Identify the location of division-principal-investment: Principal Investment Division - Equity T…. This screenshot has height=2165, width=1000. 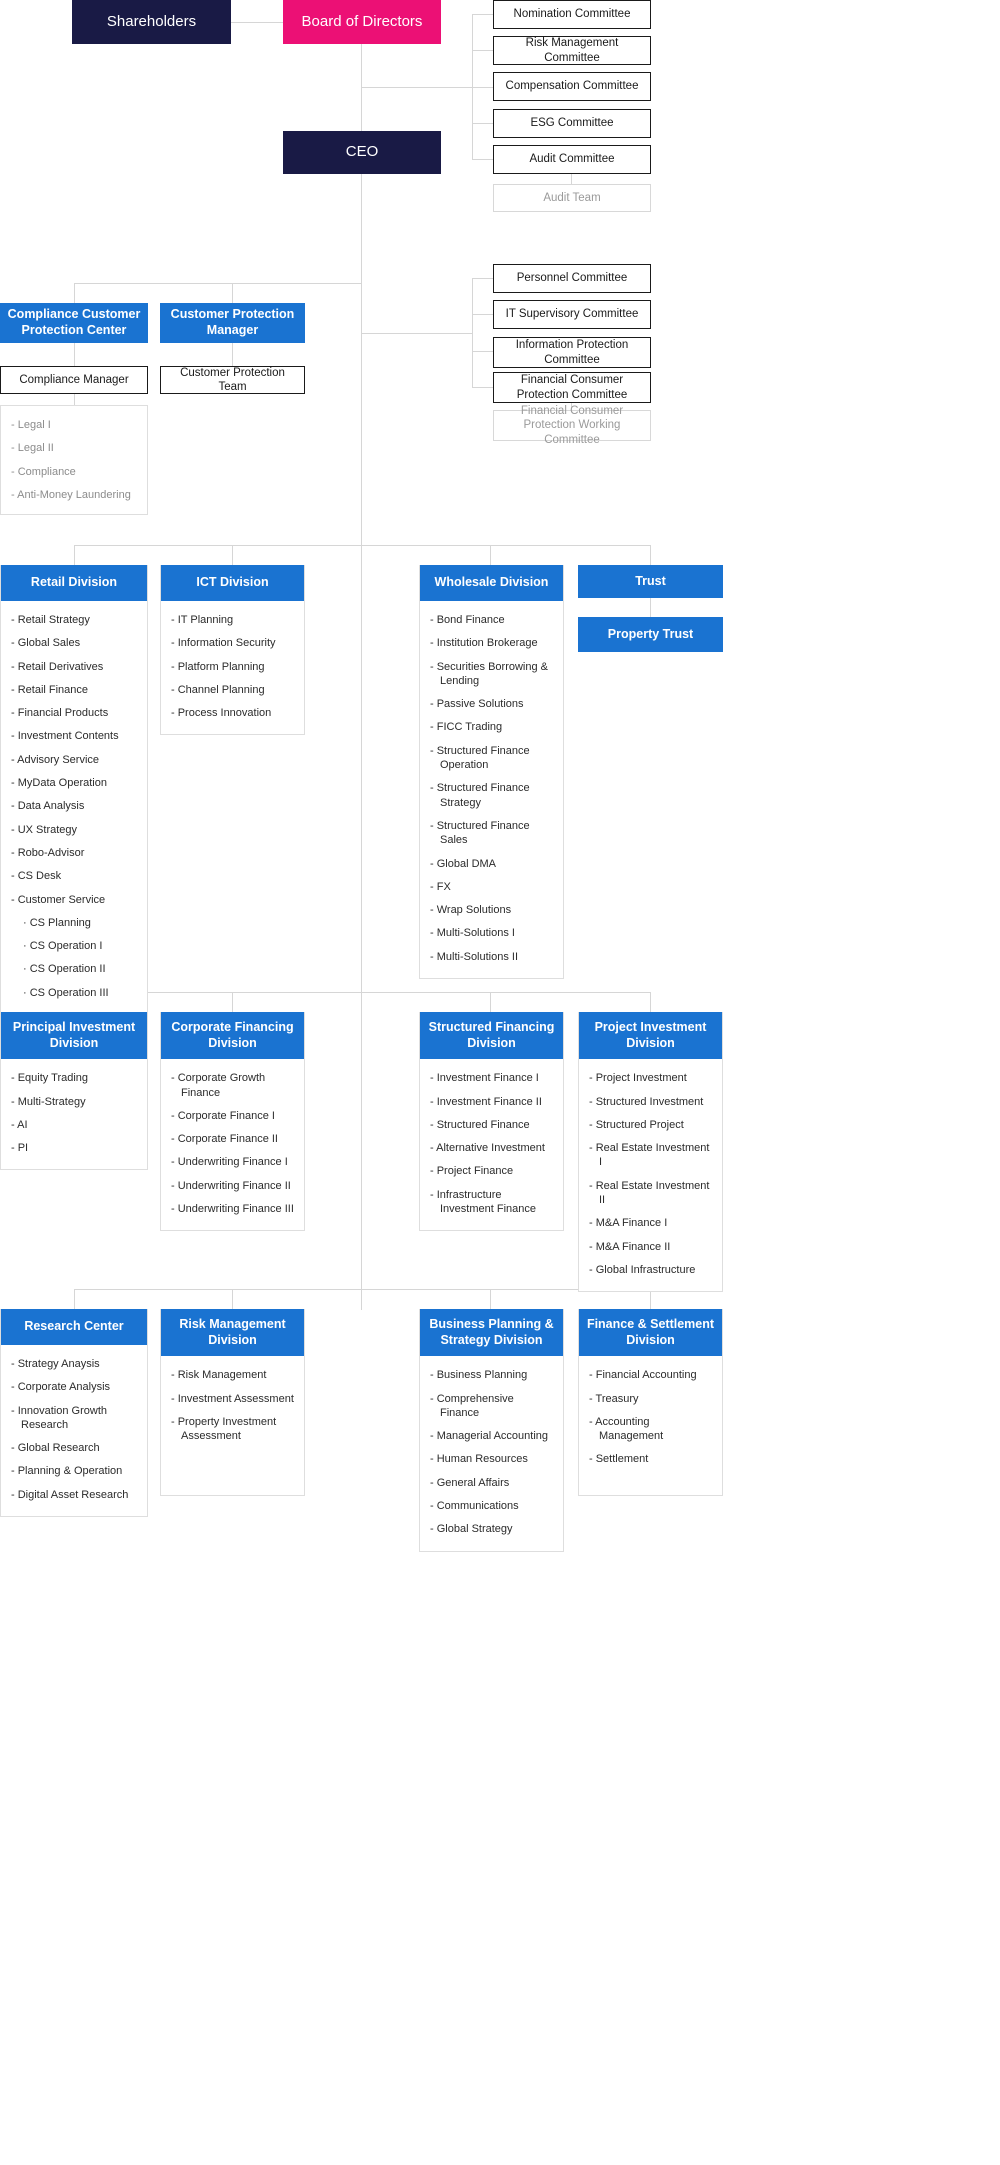
(74, 1091).